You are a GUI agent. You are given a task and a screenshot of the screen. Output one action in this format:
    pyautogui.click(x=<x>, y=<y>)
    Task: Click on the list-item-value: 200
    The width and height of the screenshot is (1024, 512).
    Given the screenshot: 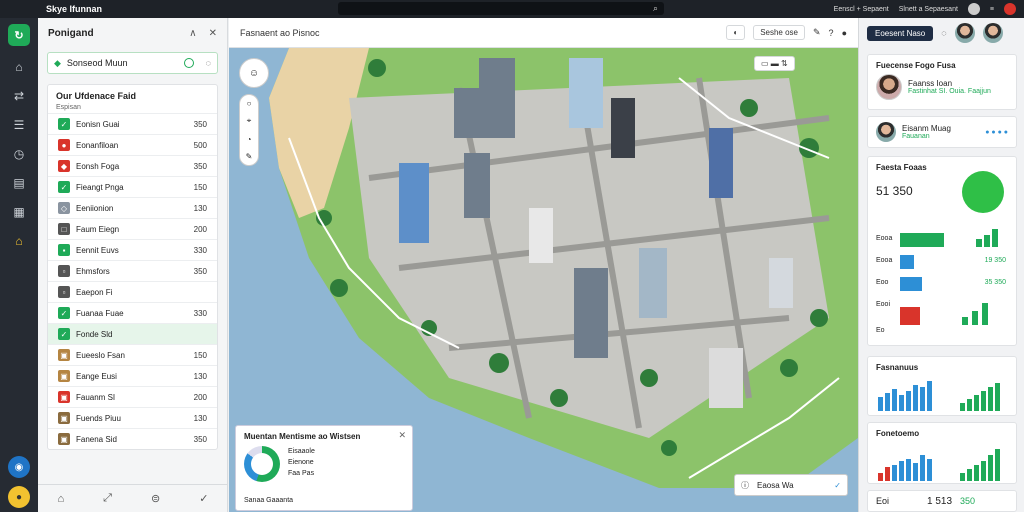 What is the action you would take?
    pyautogui.click(x=200, y=229)
    